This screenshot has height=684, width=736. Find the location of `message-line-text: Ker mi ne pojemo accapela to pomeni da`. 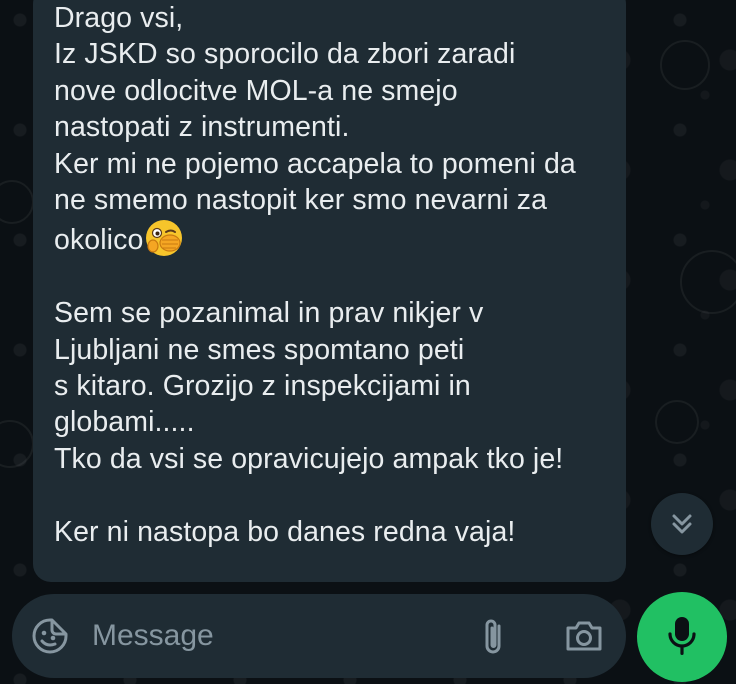

message-line-text: Ker mi ne pojemo accapela to pomeni da is located at coordinates (315, 163).